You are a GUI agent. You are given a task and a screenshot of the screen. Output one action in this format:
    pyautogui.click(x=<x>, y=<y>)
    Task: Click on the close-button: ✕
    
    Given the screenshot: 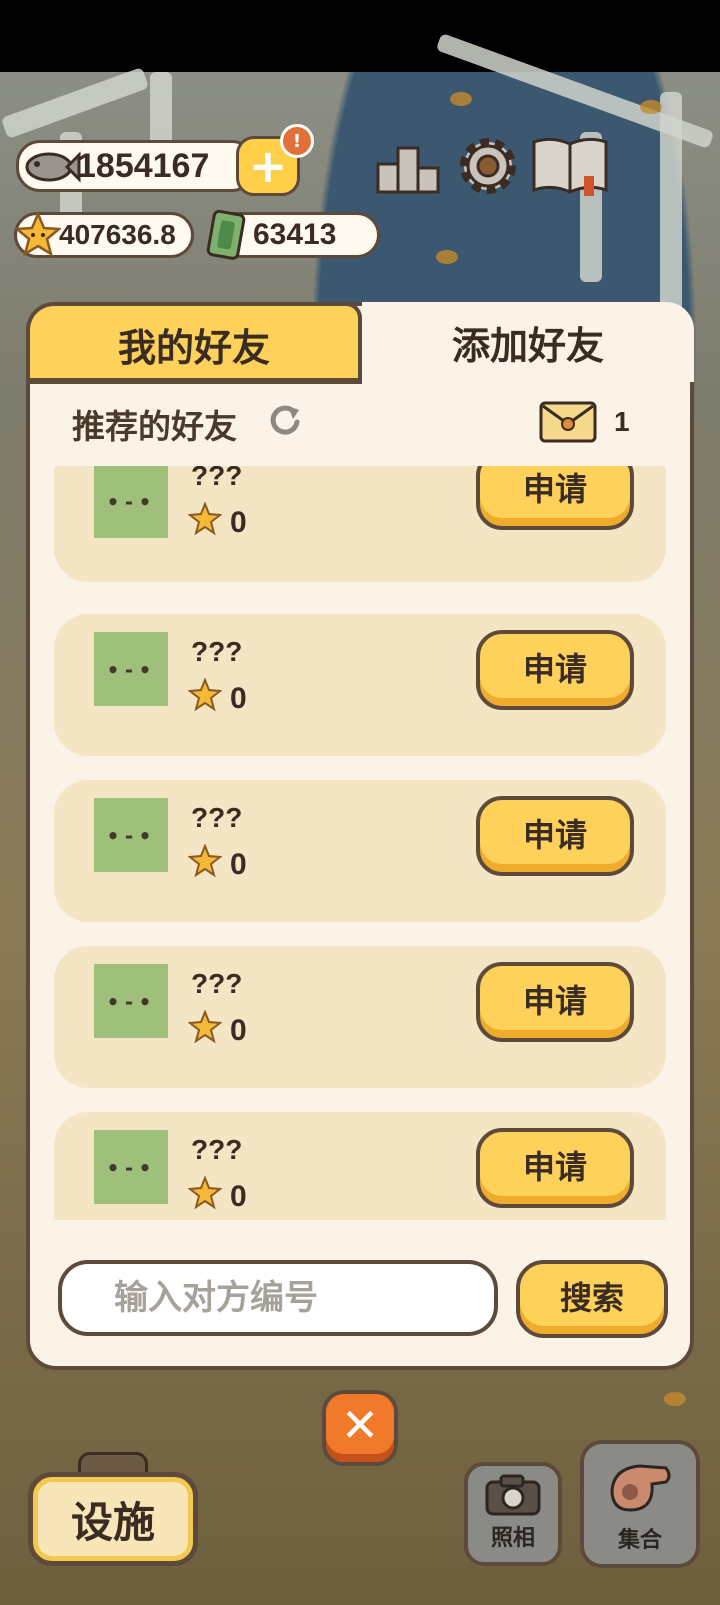 What is the action you would take?
    pyautogui.click(x=360, y=1428)
    